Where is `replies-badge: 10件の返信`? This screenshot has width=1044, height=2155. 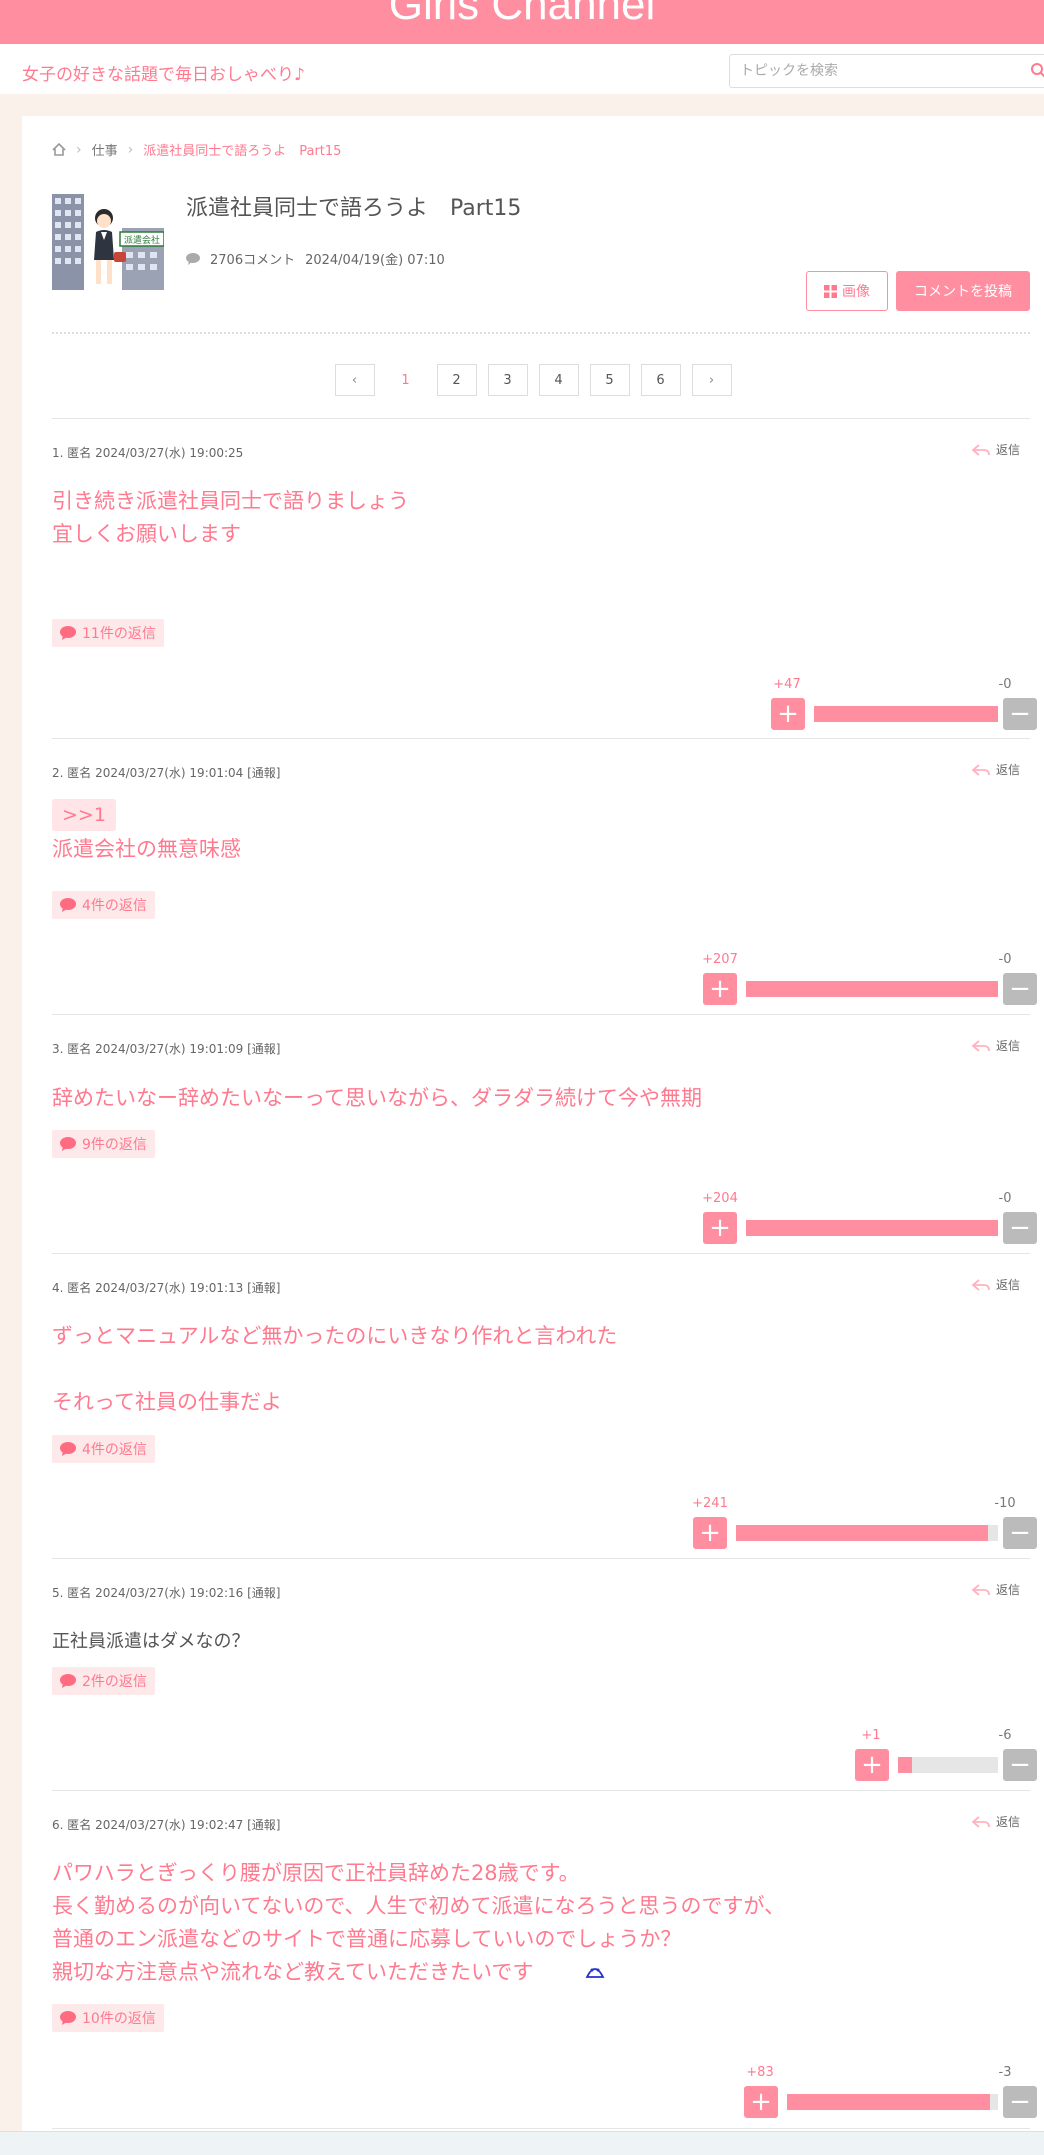 replies-badge: 10件の返信 is located at coordinates (108, 2018).